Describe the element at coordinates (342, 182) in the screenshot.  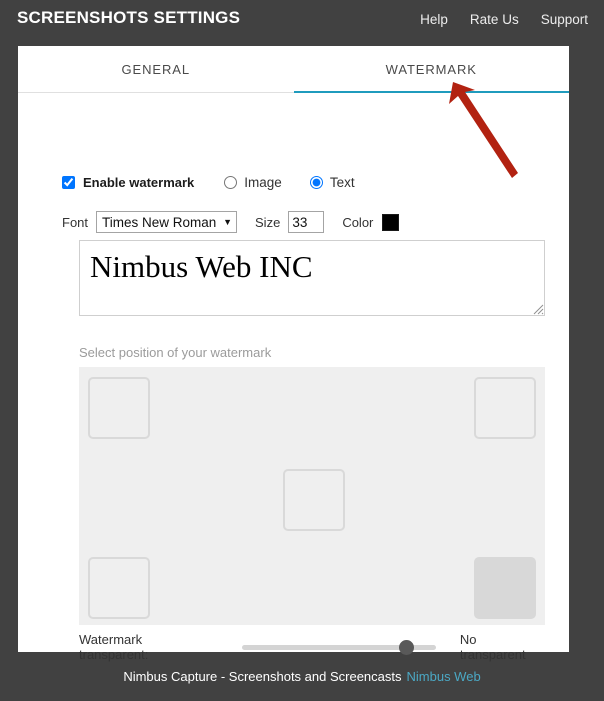
I see `watermark-mode-text-label: Text` at that location.